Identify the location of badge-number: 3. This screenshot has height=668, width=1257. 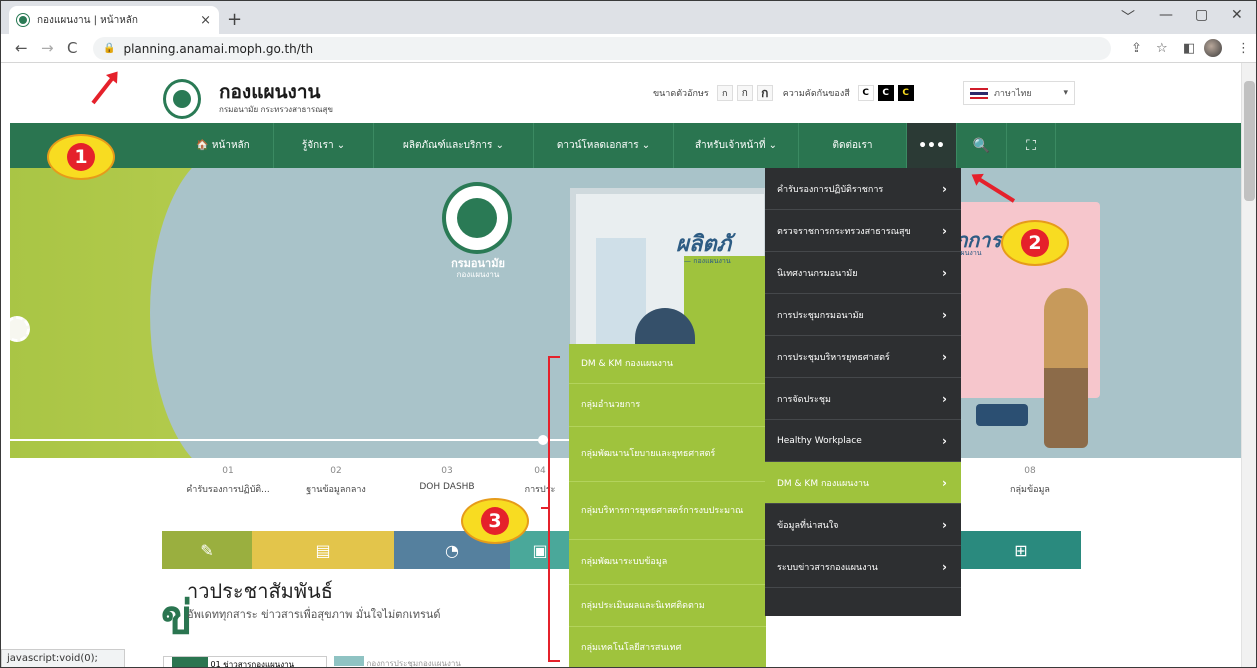
(495, 521).